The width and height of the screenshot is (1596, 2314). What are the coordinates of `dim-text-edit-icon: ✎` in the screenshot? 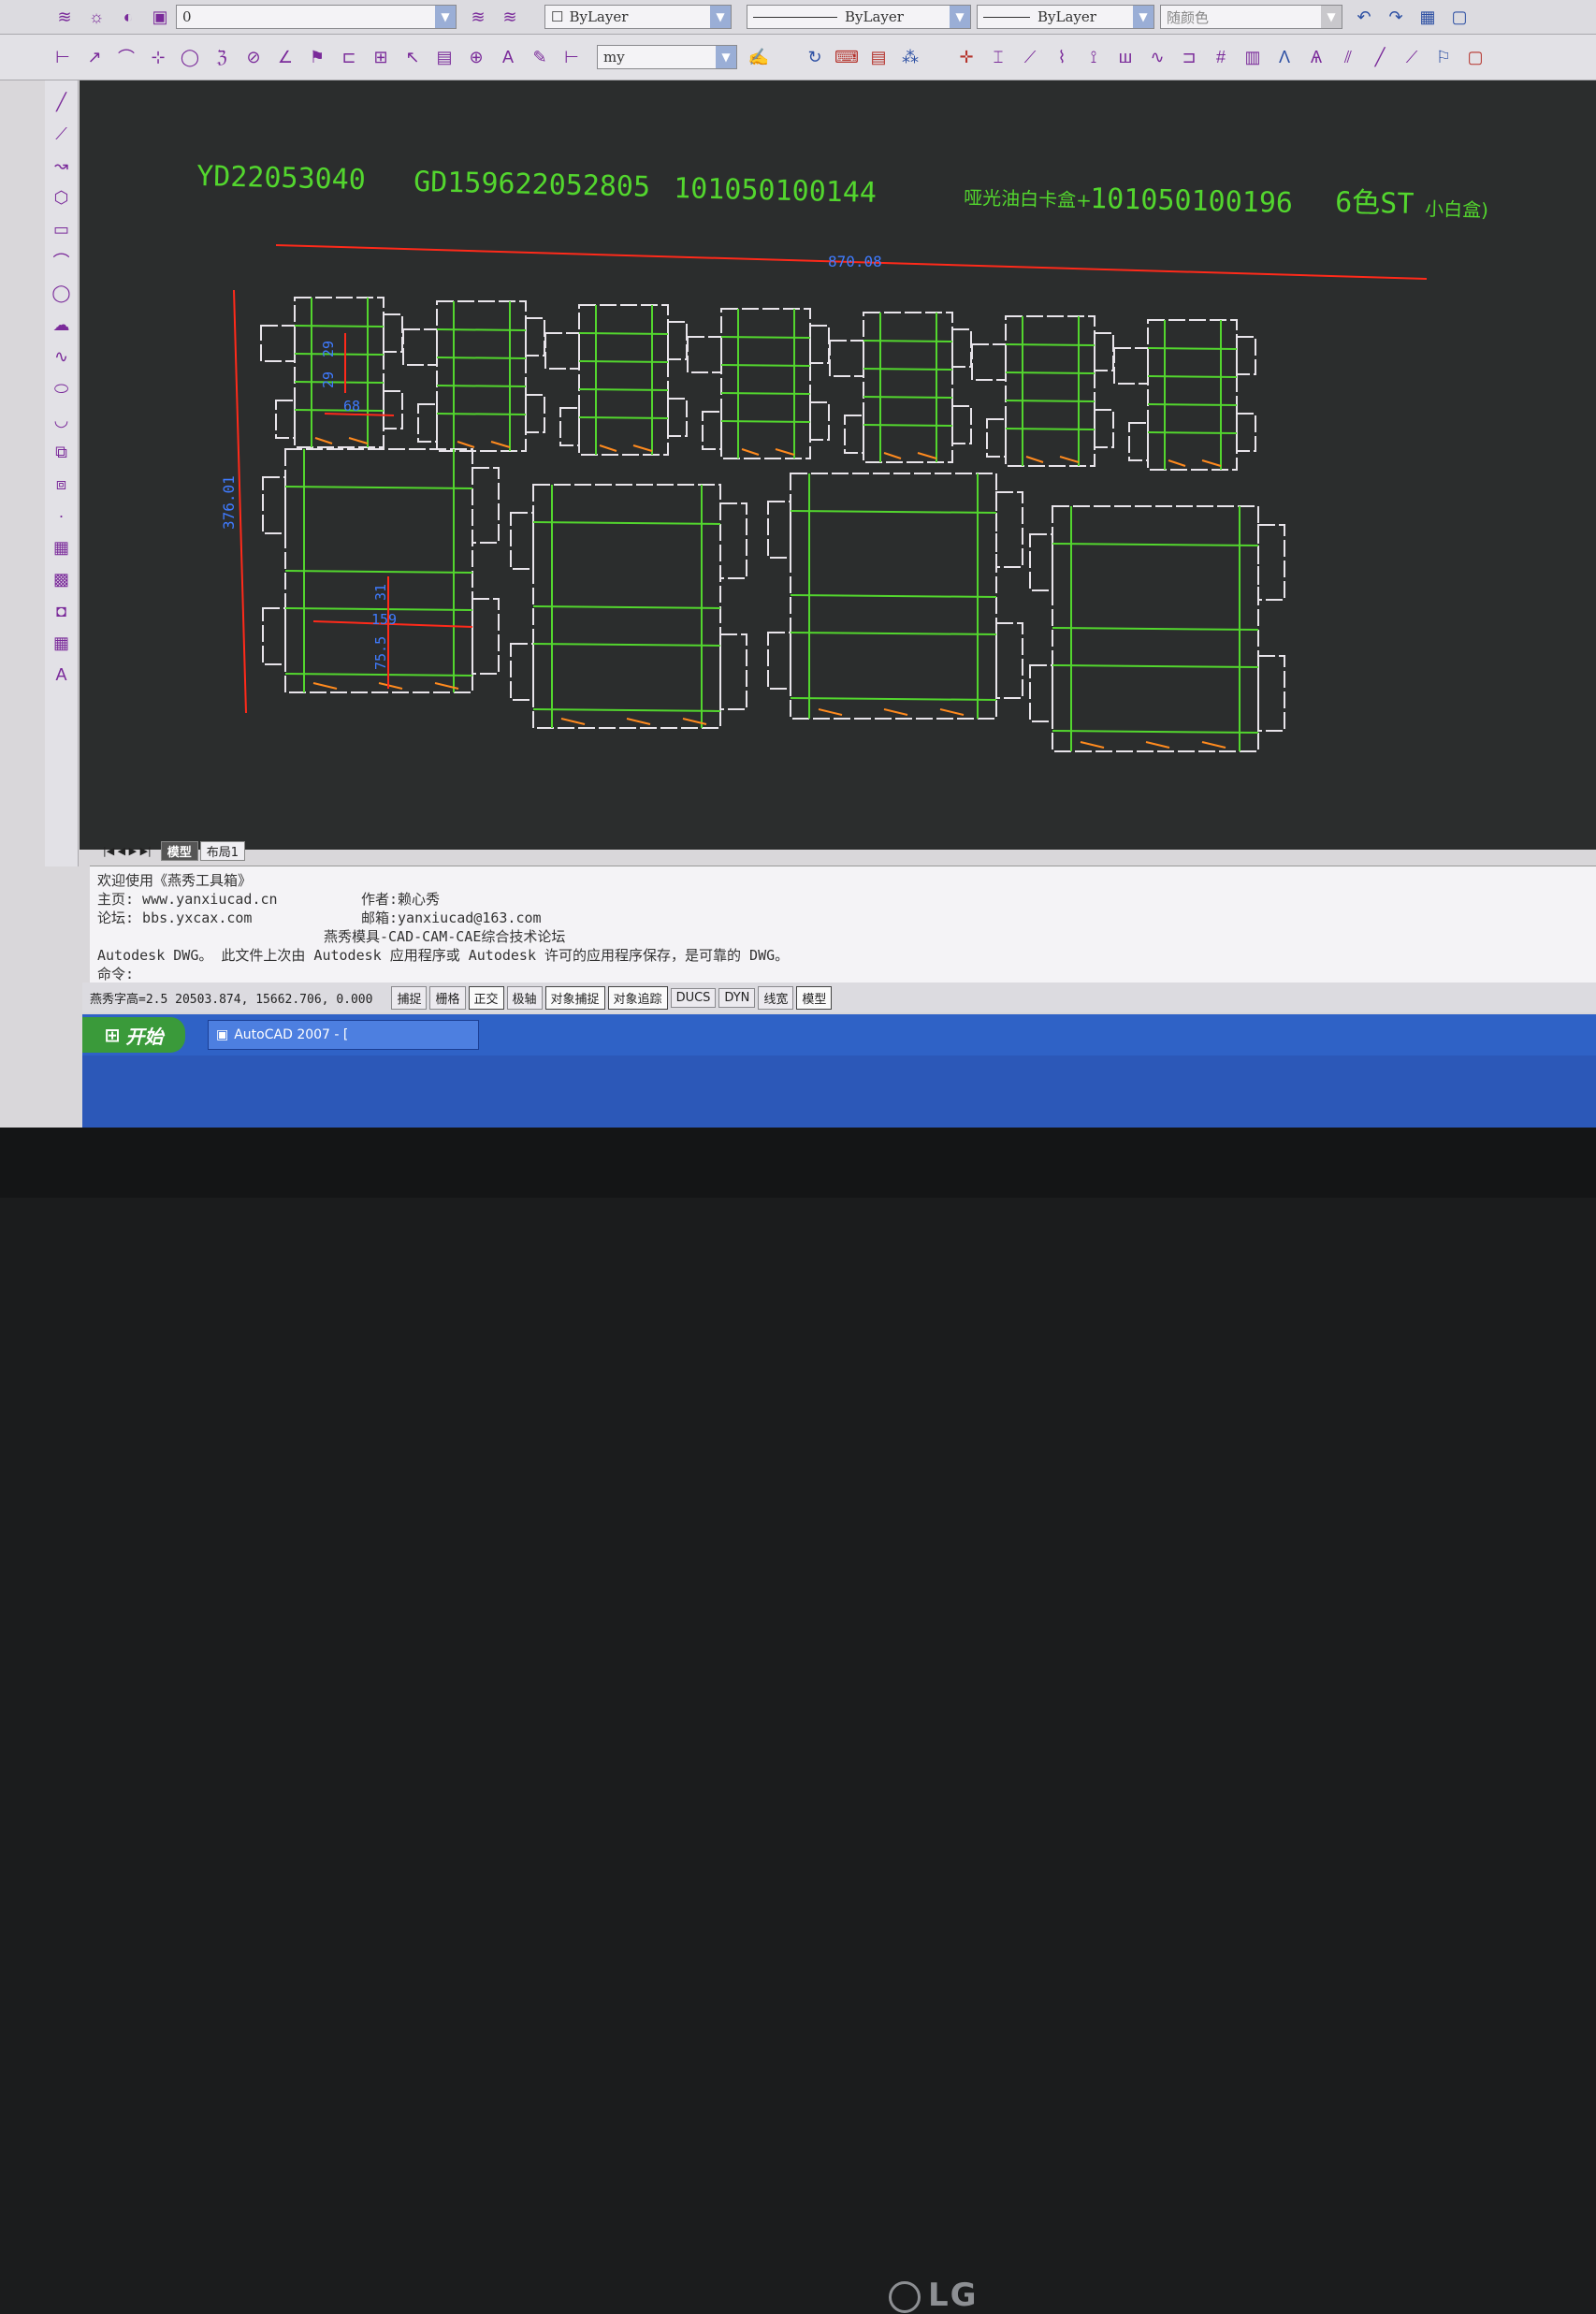 It's located at (540, 57).